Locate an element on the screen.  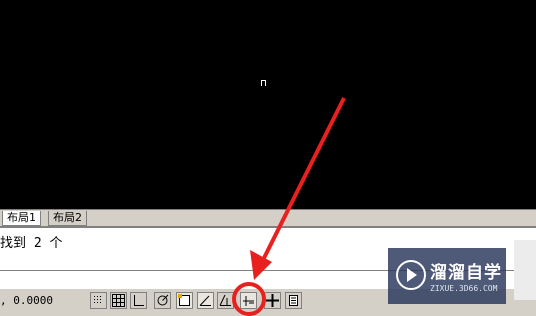
watermark-title: 溜溜自学 is located at coordinates (466, 273).